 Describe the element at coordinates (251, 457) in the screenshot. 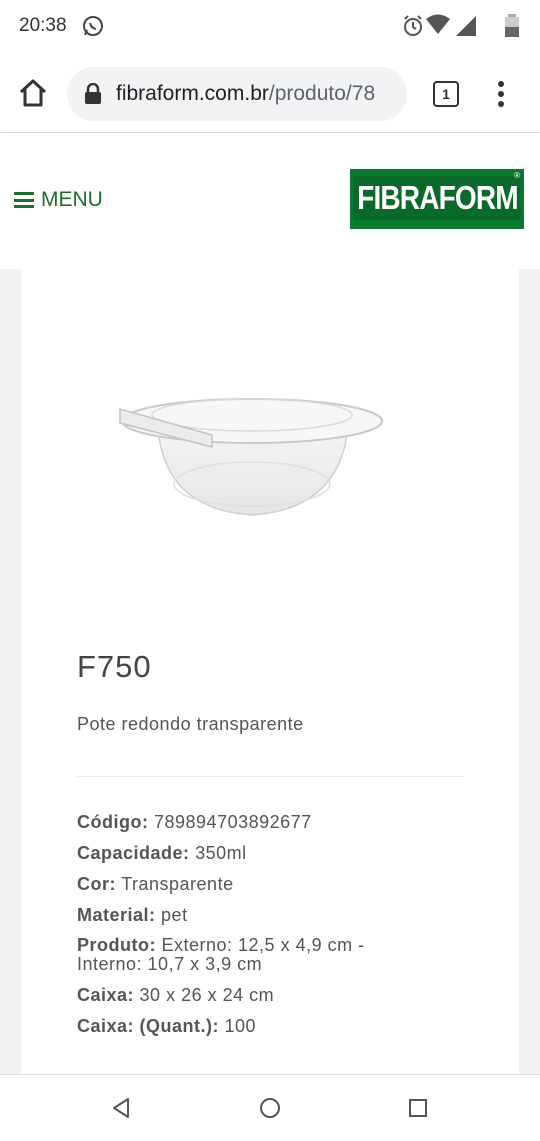

I see `product-image` at that location.